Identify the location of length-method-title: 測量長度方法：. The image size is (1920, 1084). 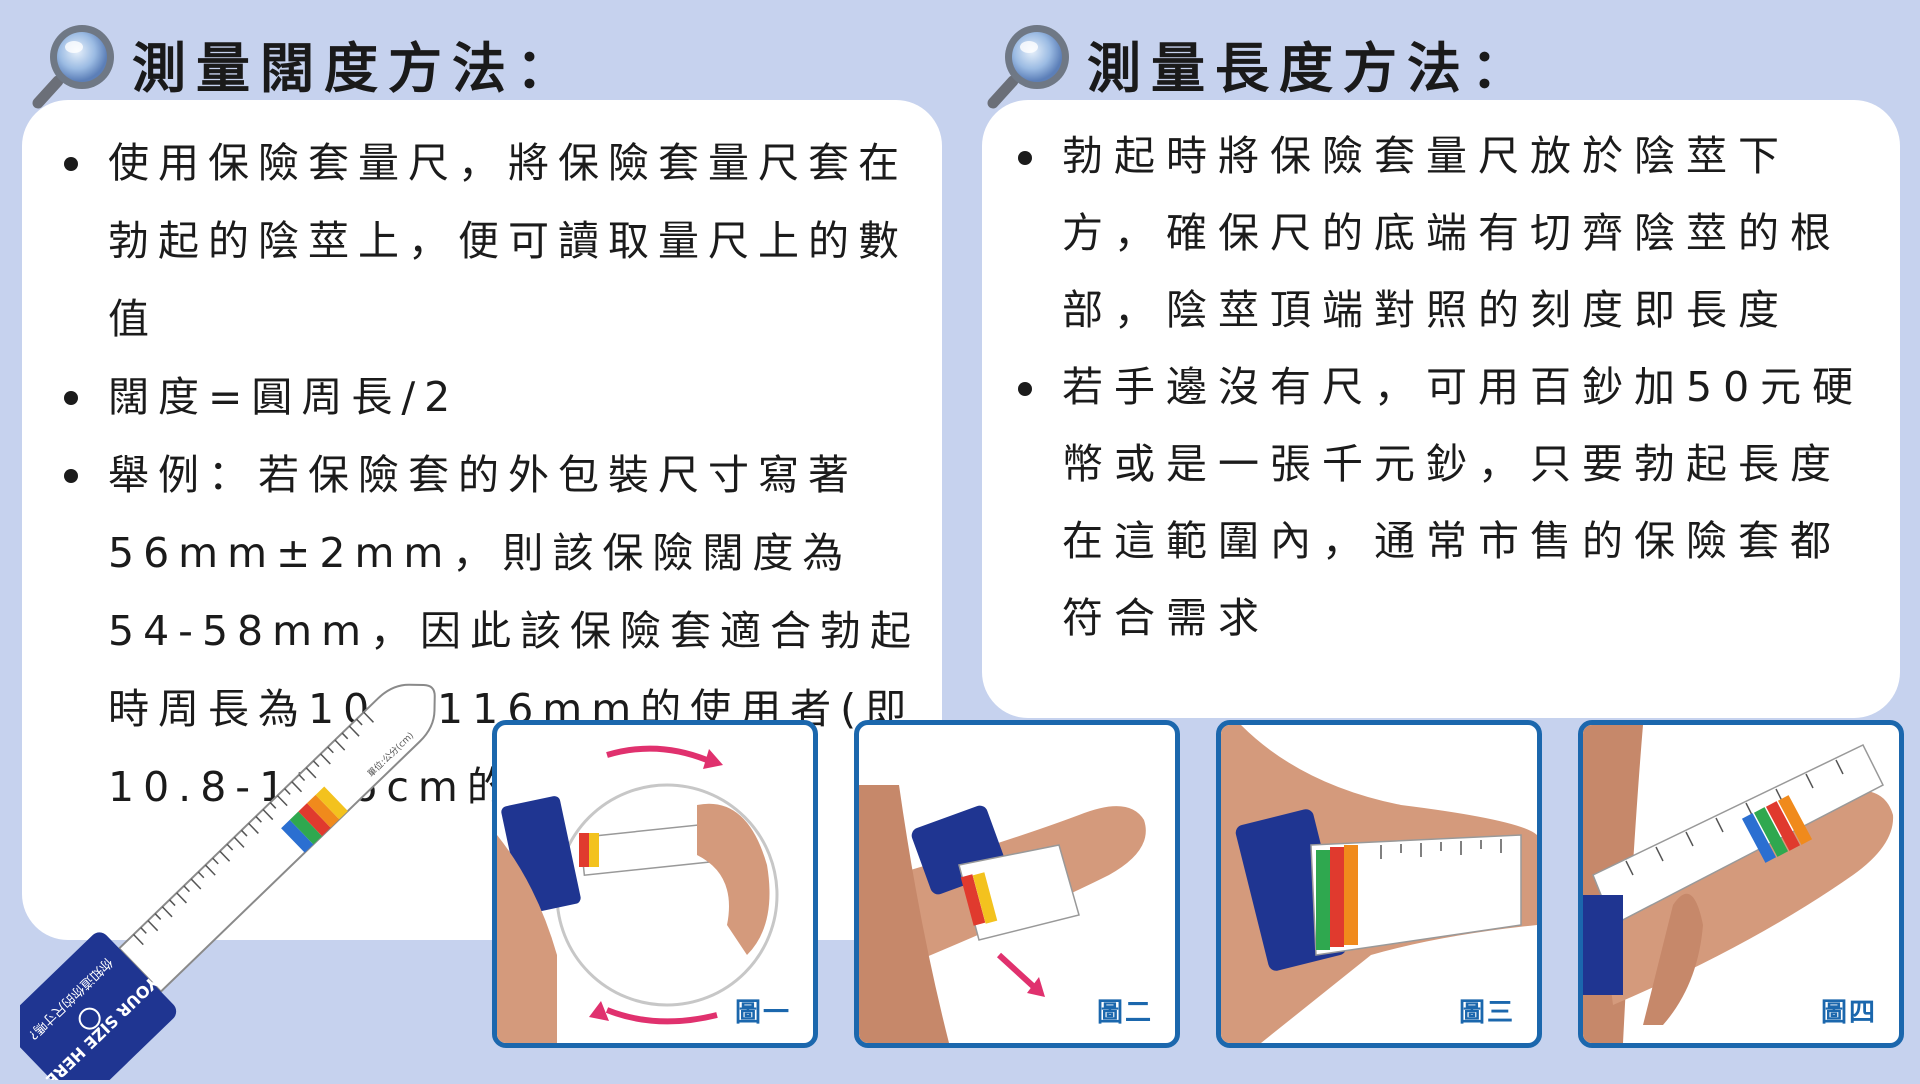
(1311, 67).